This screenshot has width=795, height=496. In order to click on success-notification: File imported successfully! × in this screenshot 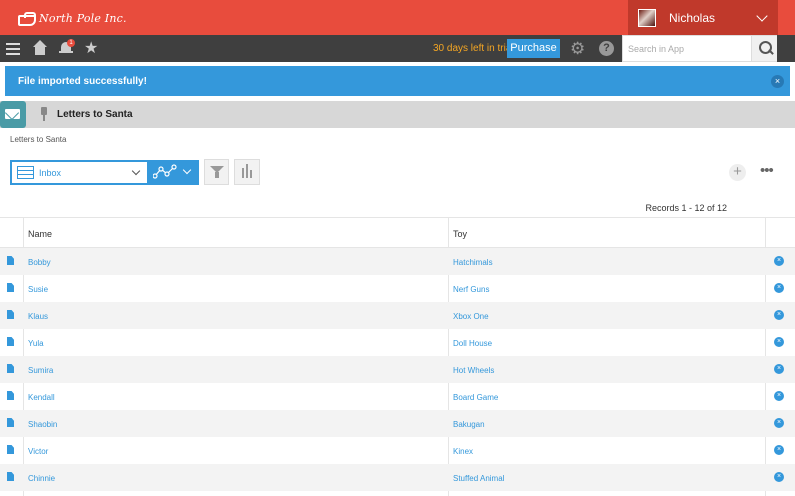, I will do `click(397, 81)`.